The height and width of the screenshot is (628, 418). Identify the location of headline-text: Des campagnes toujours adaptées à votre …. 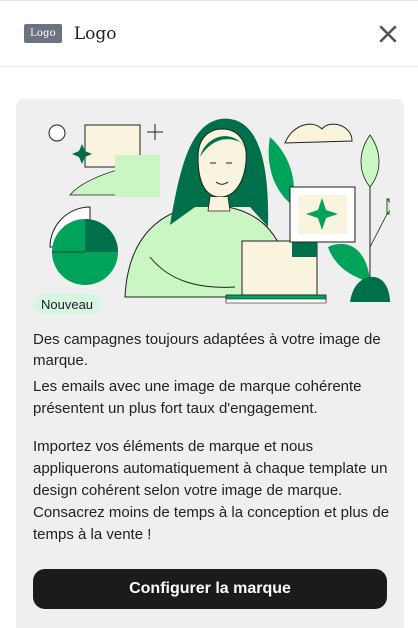
(207, 350).